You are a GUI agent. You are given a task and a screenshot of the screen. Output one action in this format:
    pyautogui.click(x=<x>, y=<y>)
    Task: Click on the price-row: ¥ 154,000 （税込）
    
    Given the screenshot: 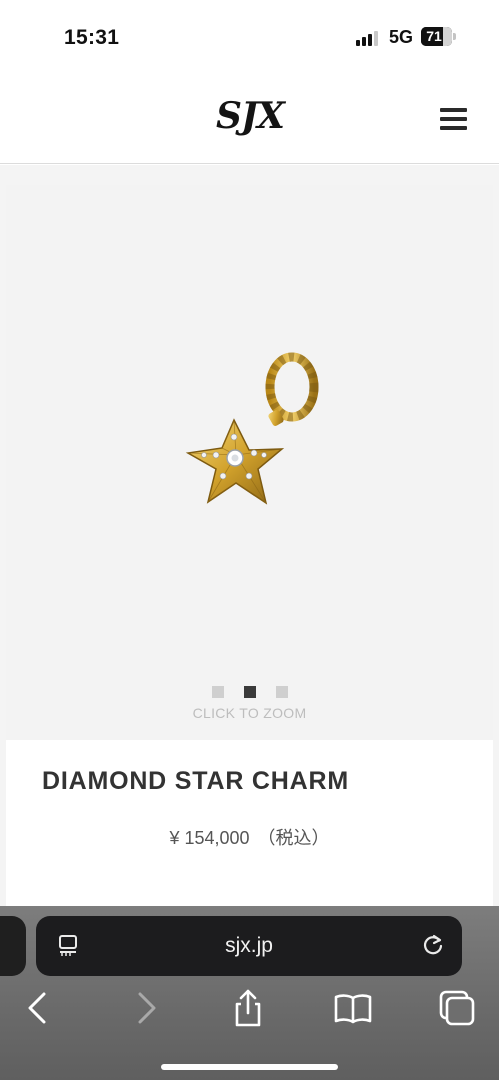 What is the action you would take?
    pyautogui.click(x=249, y=837)
    